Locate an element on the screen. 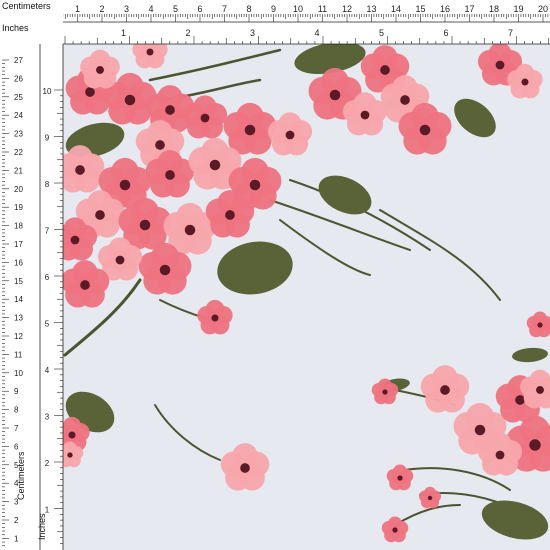 Image resolution: width=550 pixels, height=550 pixels. cm-tick-label: 6 is located at coordinates (199, 9).